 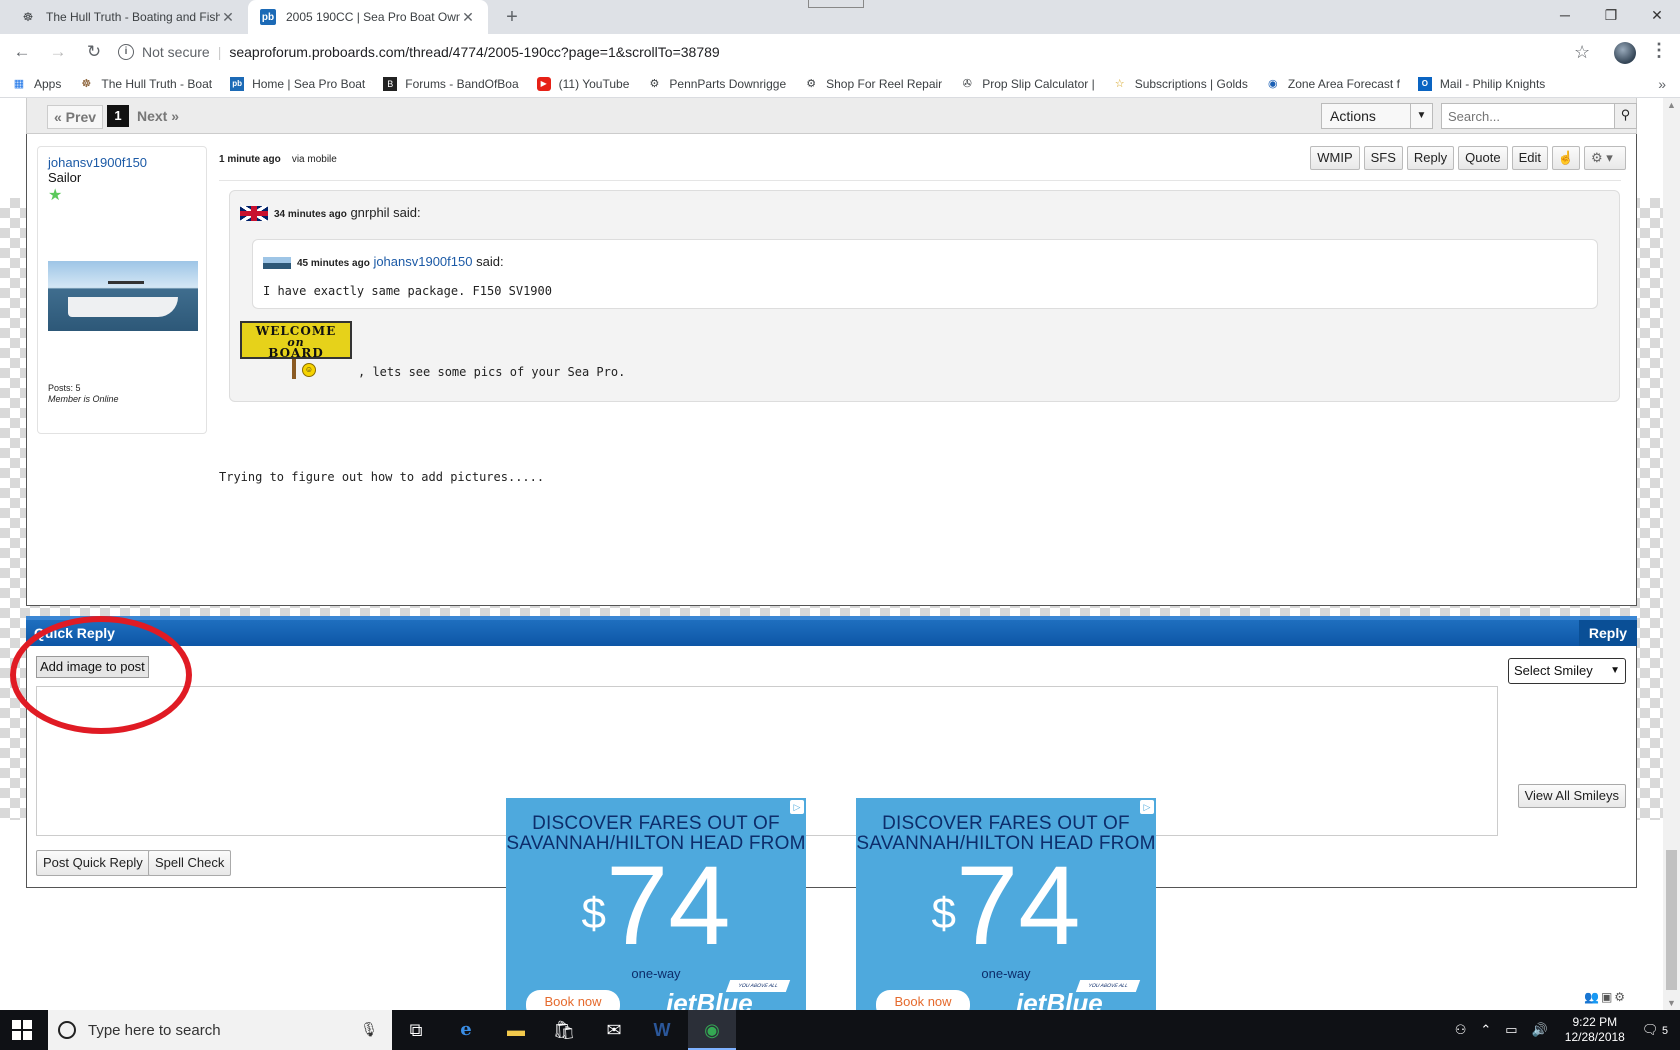 I want to click on bookmark-label: Mail - Philip Knights, so click(x=1492, y=83).